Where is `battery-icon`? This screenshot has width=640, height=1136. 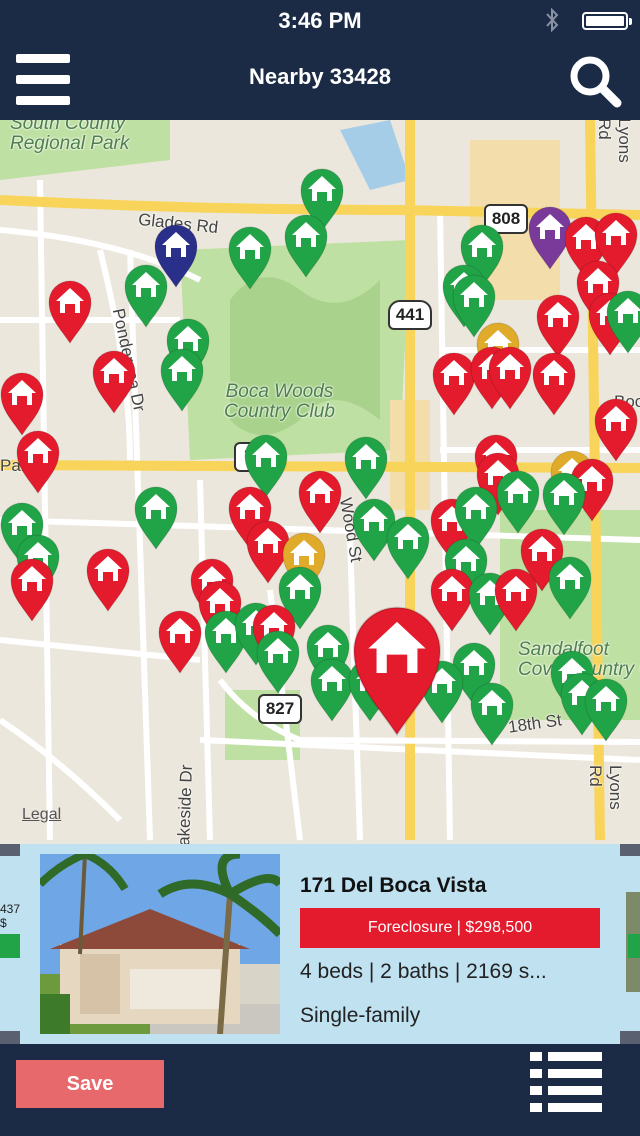
battery-icon is located at coordinates (607, 21).